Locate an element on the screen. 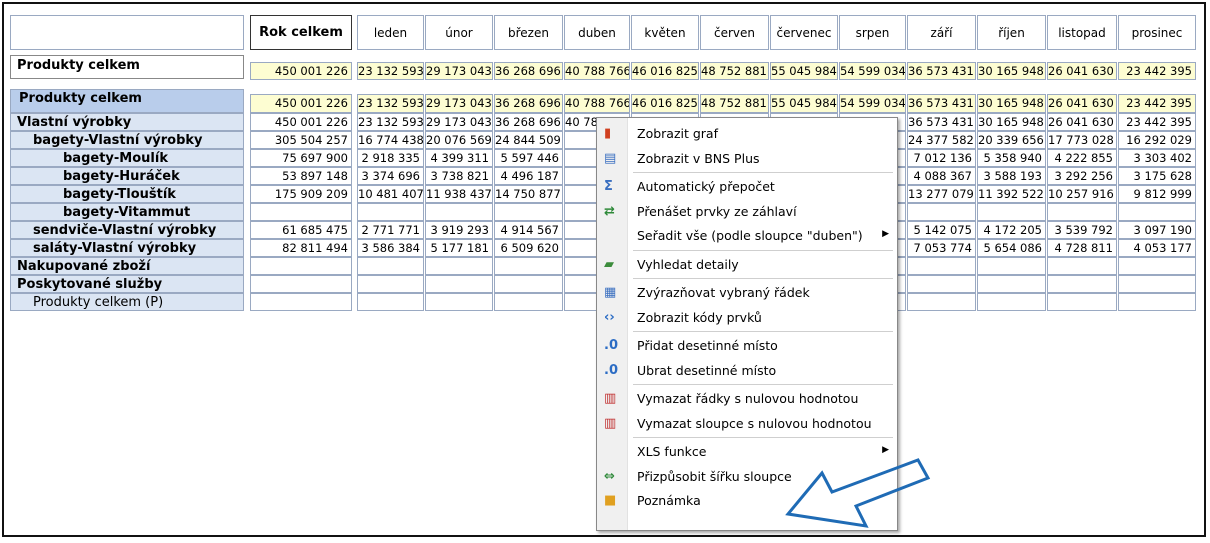  table-cell: 20 076 569 is located at coordinates (459, 140).